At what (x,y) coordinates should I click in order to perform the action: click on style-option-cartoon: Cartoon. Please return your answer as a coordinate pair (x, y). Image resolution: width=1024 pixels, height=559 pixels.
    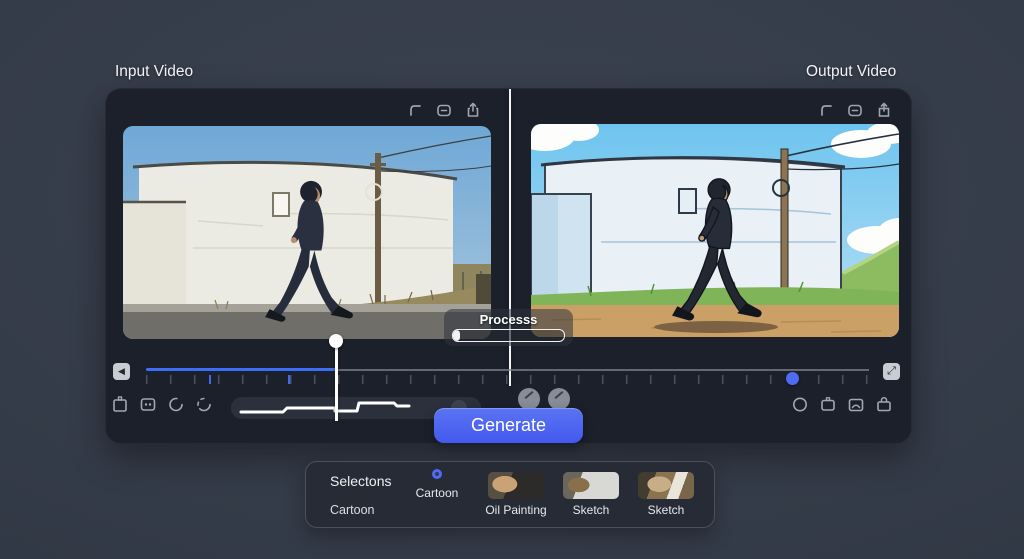
    Looking at the image, I should click on (437, 483).